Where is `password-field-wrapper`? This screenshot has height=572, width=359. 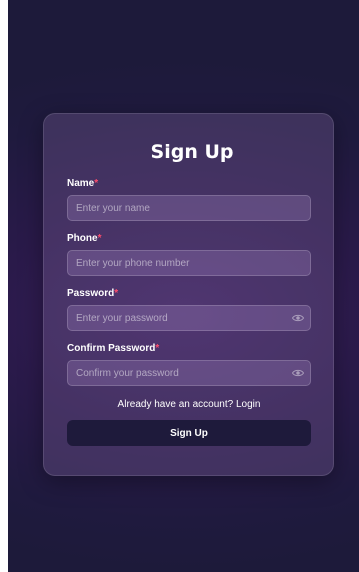
password-field-wrapper is located at coordinates (189, 318).